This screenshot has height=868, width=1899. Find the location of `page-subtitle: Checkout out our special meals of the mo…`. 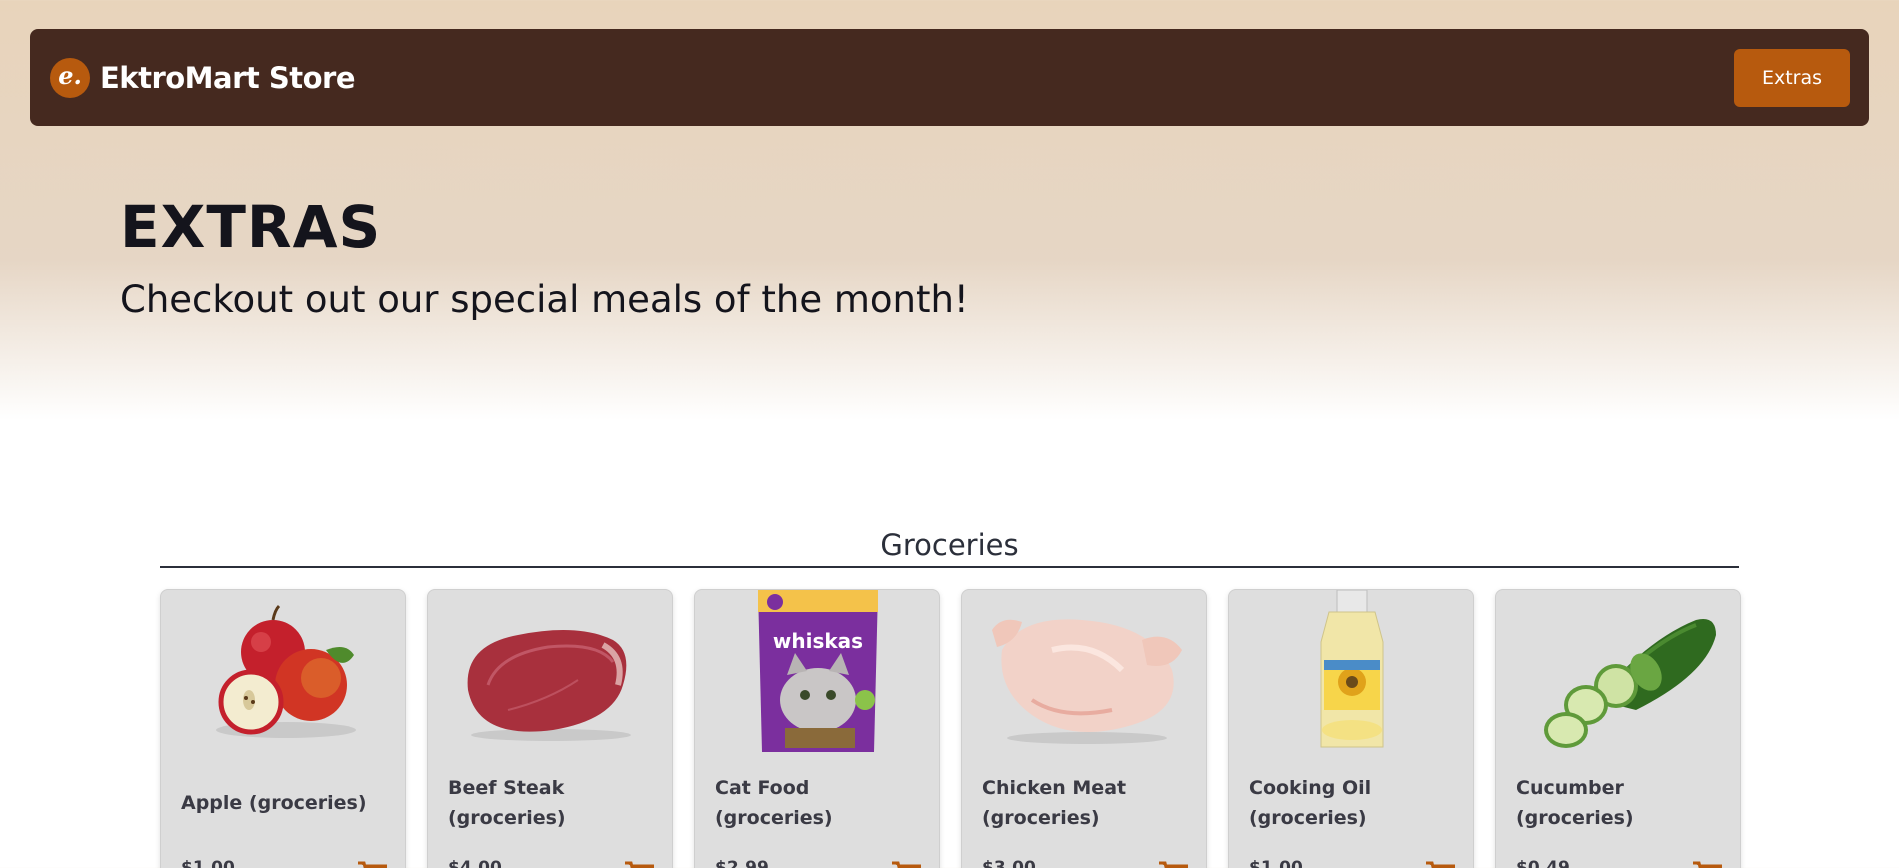

page-subtitle: Checkout out our special meals of the mo… is located at coordinates (544, 299).